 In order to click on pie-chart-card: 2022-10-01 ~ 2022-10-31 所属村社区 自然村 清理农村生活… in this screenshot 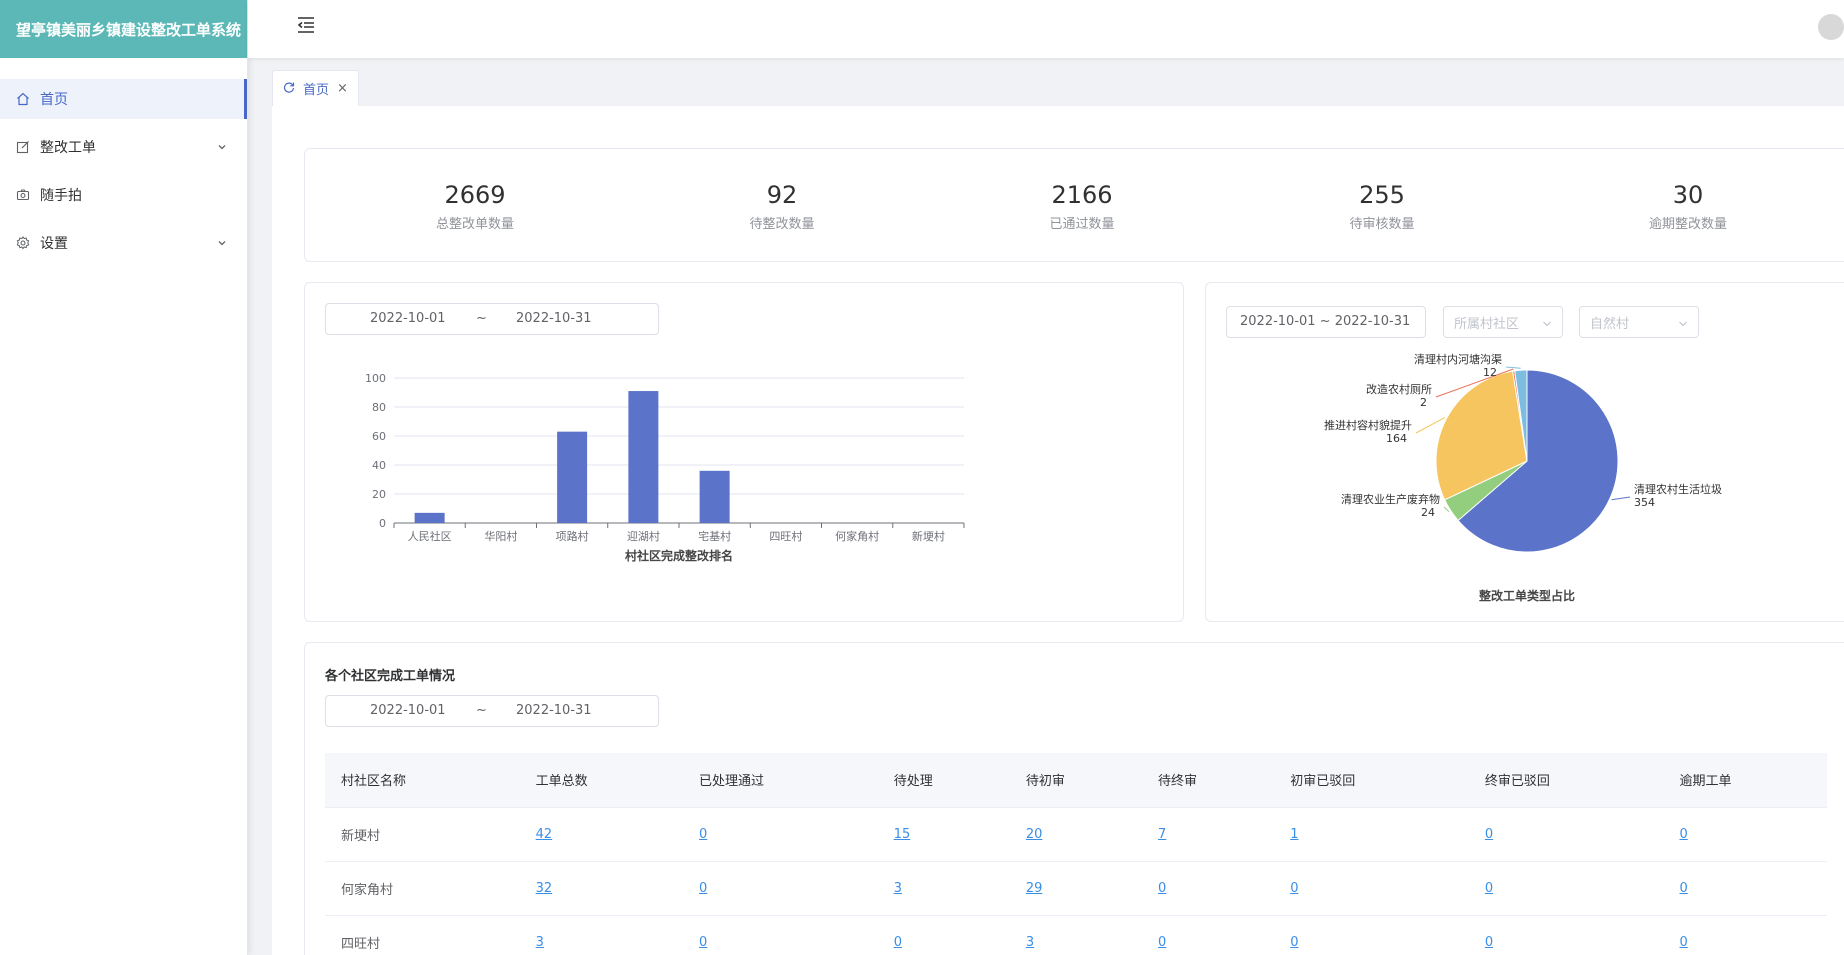, I will do `click(1524, 452)`.